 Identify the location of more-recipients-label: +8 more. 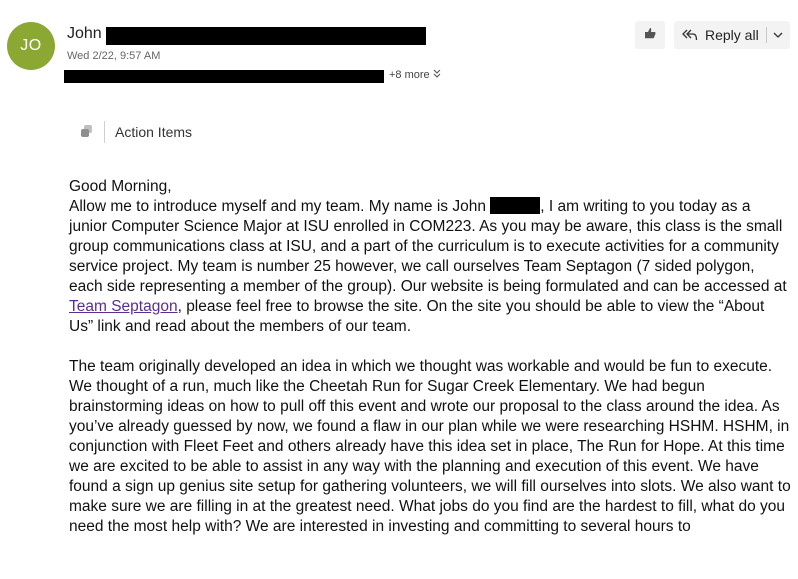
(409, 75).